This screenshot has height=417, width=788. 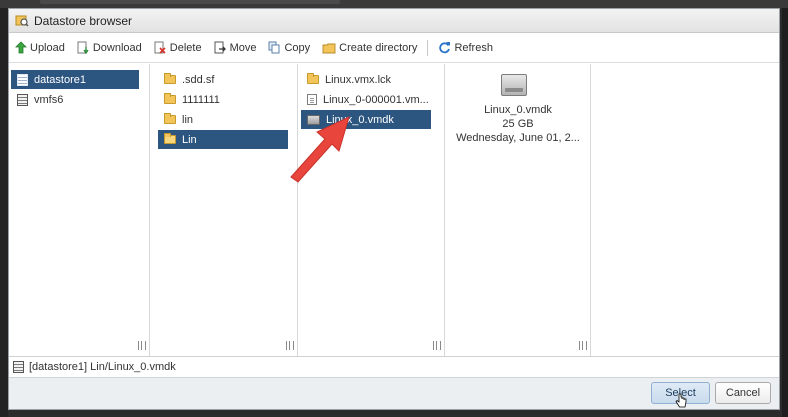 I want to click on new-folder-icon, so click(x=329, y=48).